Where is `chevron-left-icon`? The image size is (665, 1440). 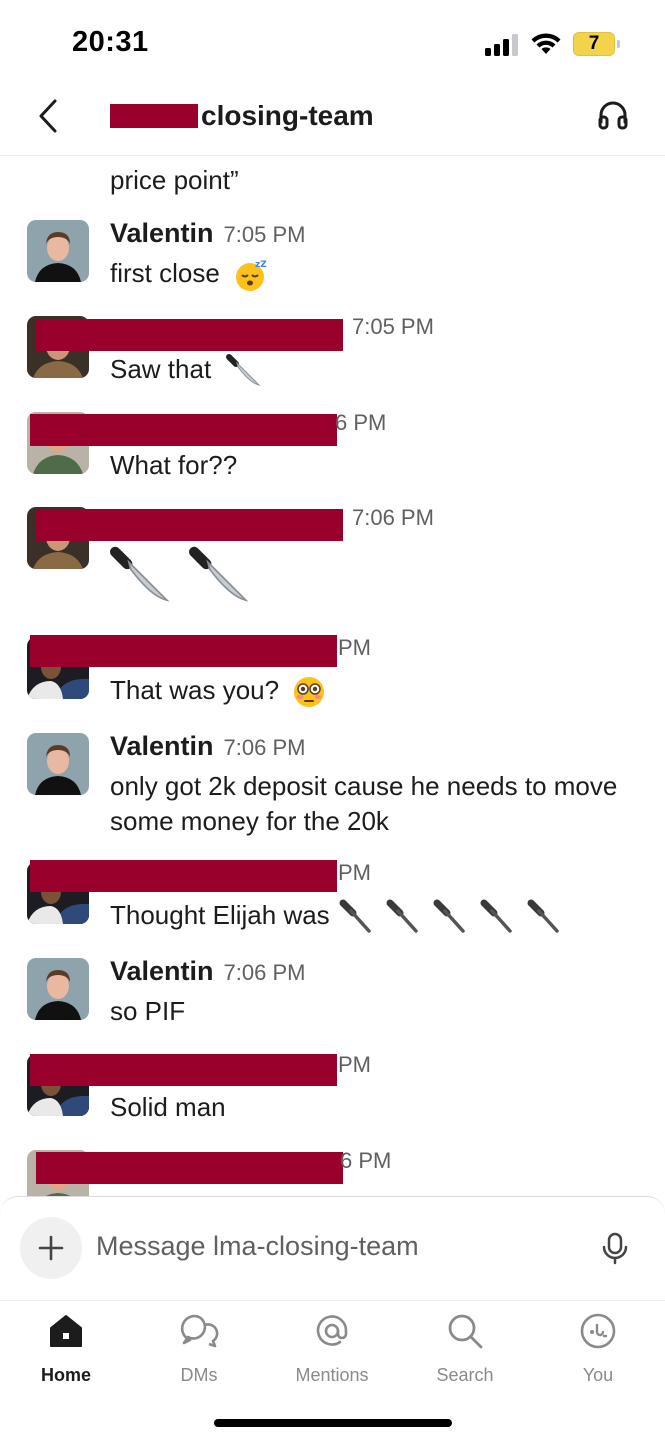 chevron-left-icon is located at coordinates (48, 116).